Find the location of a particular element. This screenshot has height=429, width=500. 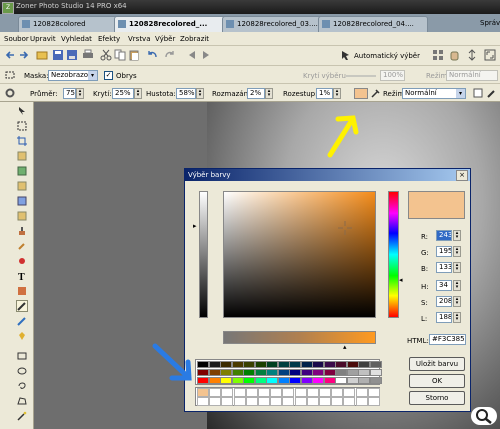

brush-tool-icon is located at coordinates (22, 306).